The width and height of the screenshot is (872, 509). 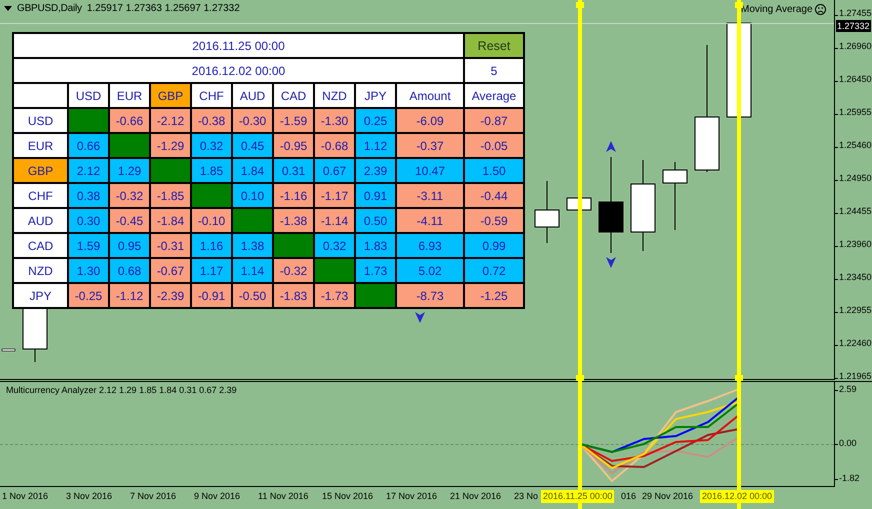 I want to click on column-header: CHF, so click(x=211, y=95).